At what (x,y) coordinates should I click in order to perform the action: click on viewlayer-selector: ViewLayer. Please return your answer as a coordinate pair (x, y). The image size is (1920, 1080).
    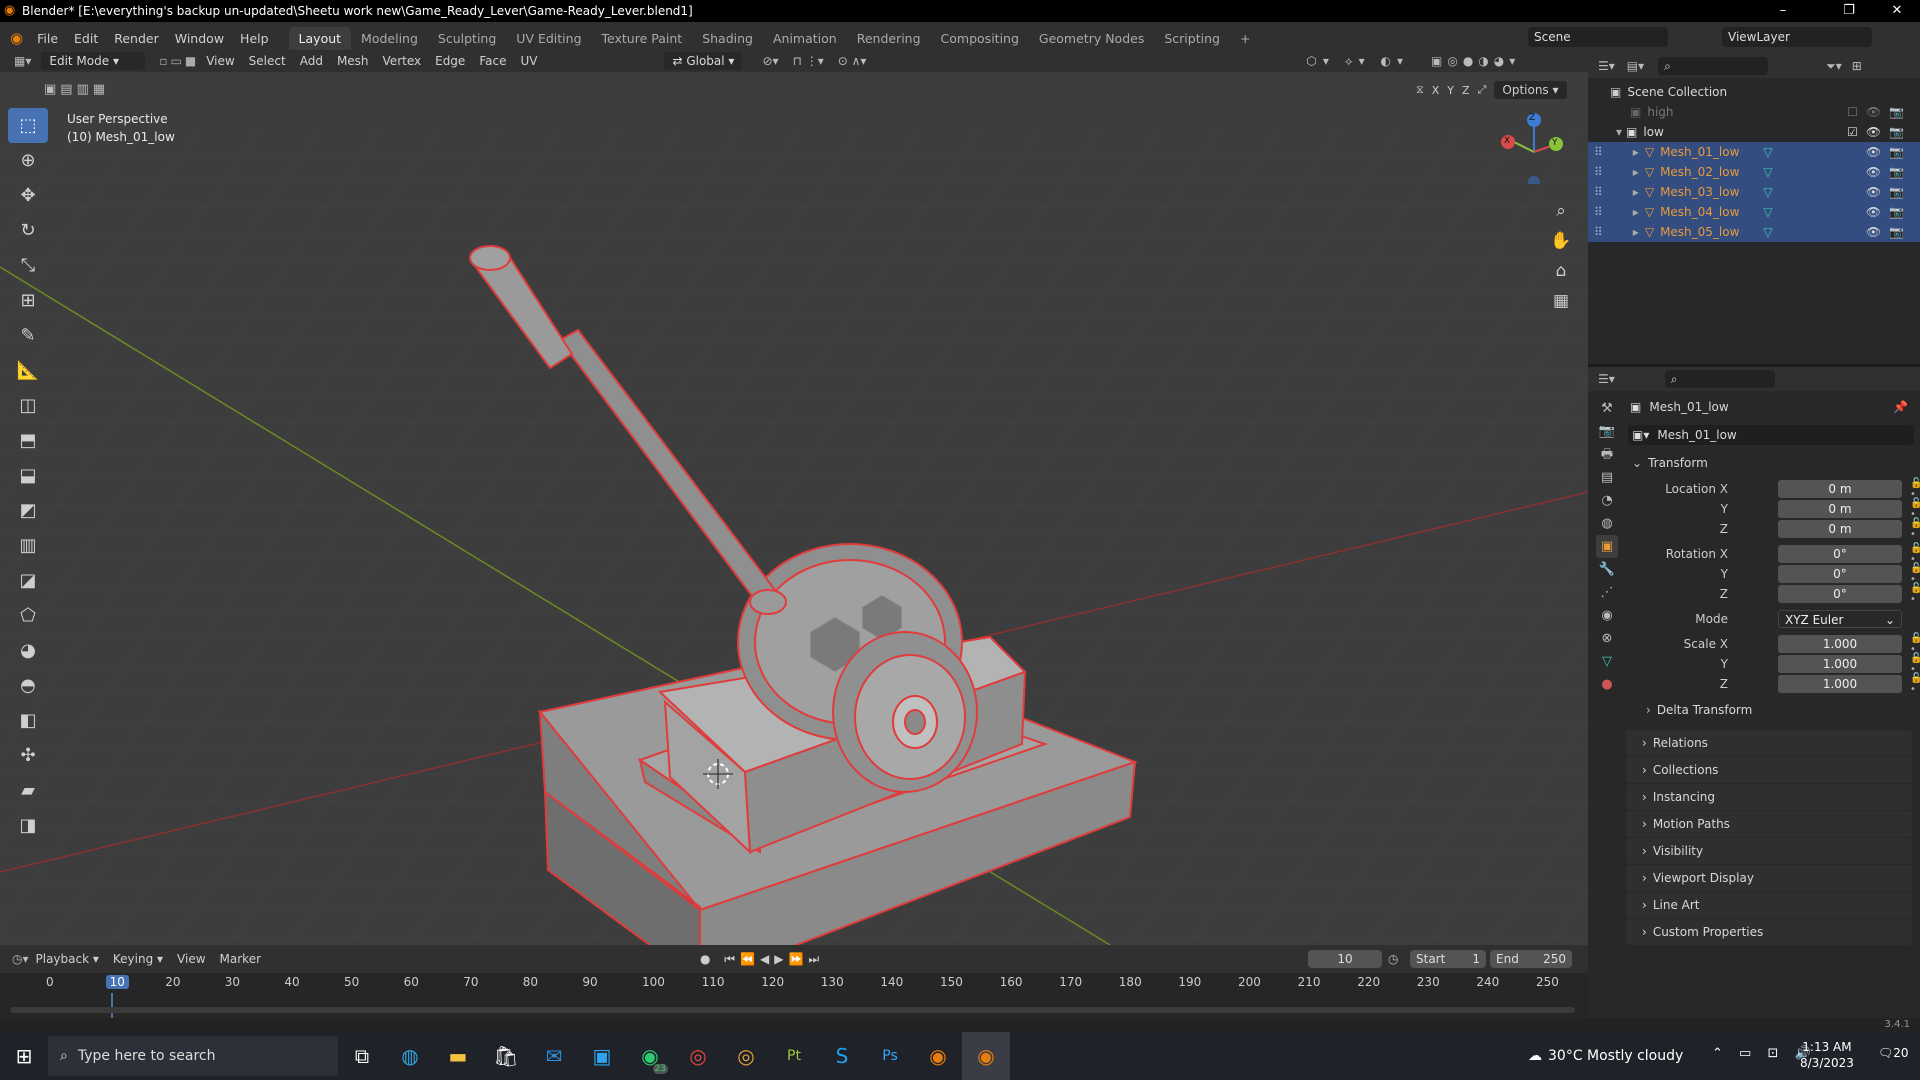
    Looking at the image, I should click on (1797, 37).